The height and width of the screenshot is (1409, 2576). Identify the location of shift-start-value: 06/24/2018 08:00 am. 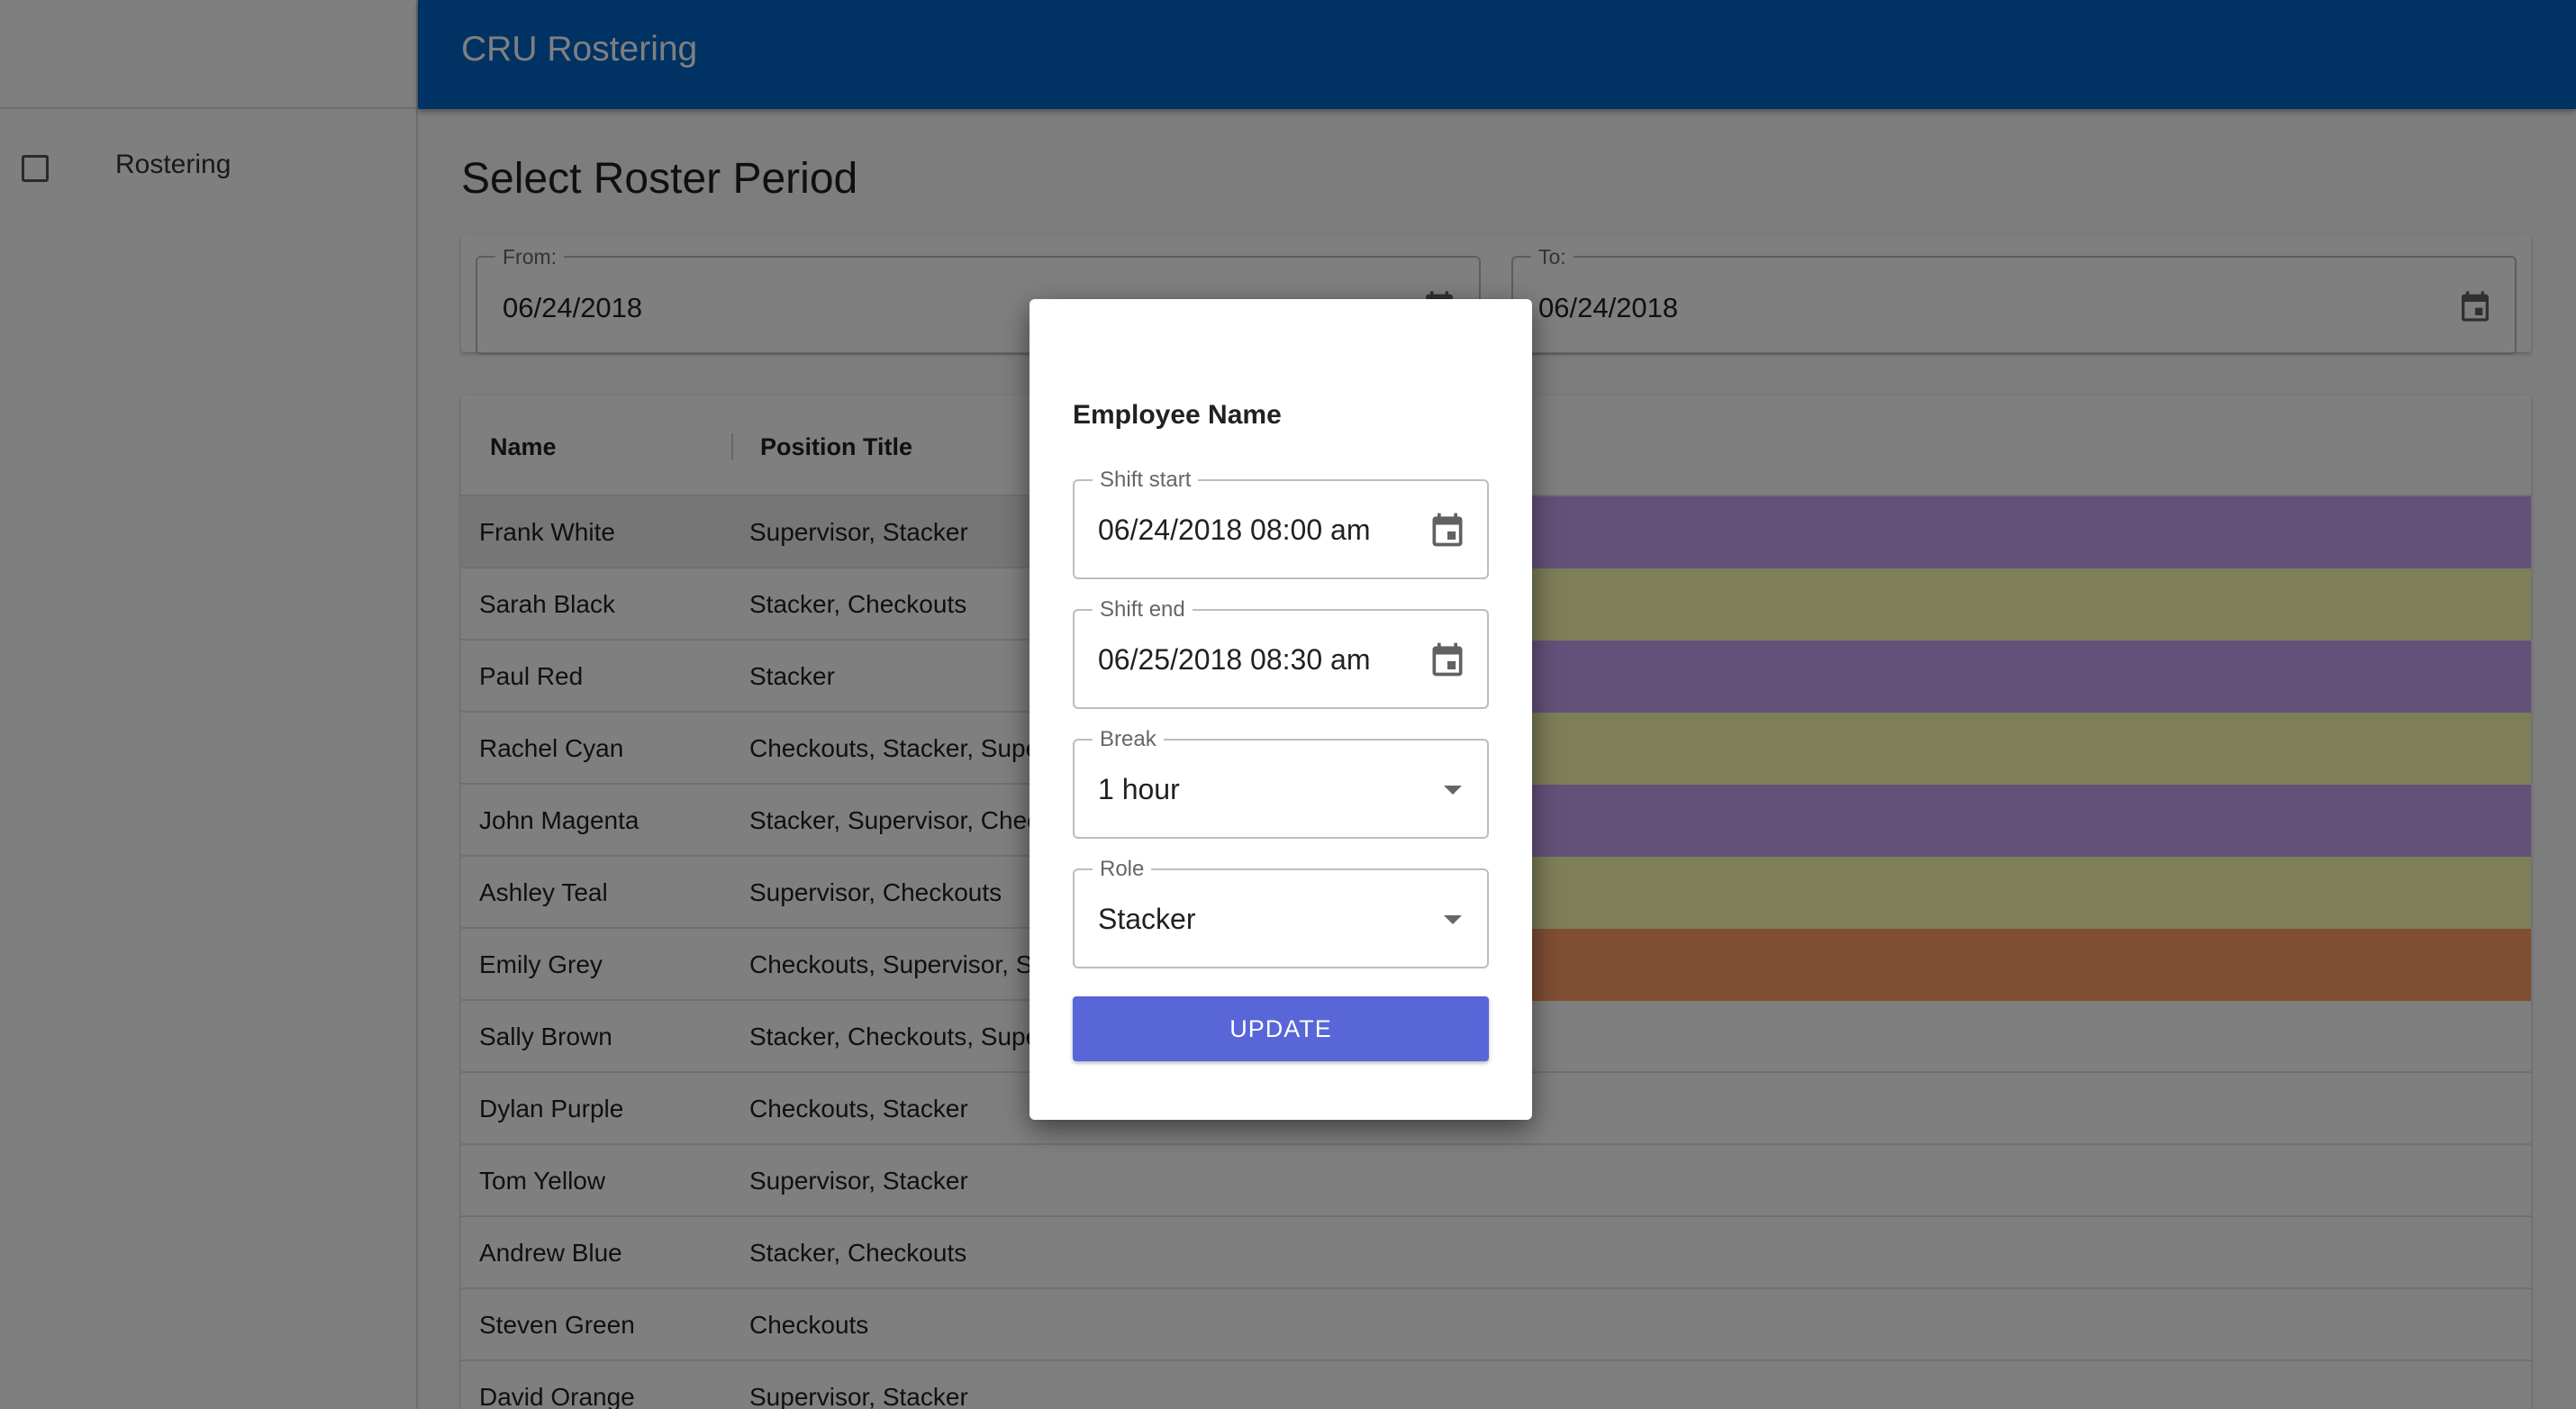
(1234, 530).